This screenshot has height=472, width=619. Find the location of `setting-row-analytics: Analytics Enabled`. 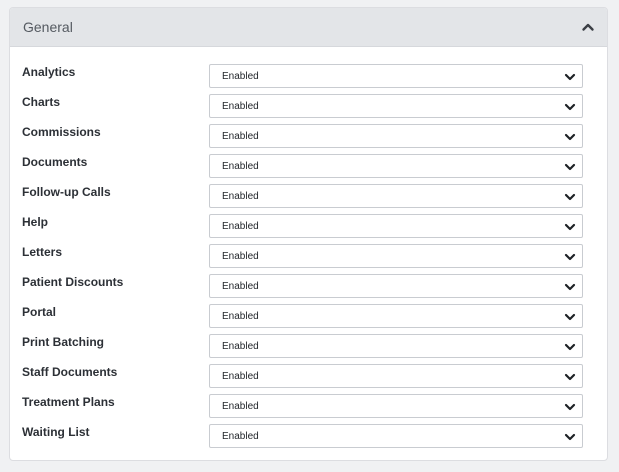

setting-row-analytics: Analytics Enabled is located at coordinates (308, 75).